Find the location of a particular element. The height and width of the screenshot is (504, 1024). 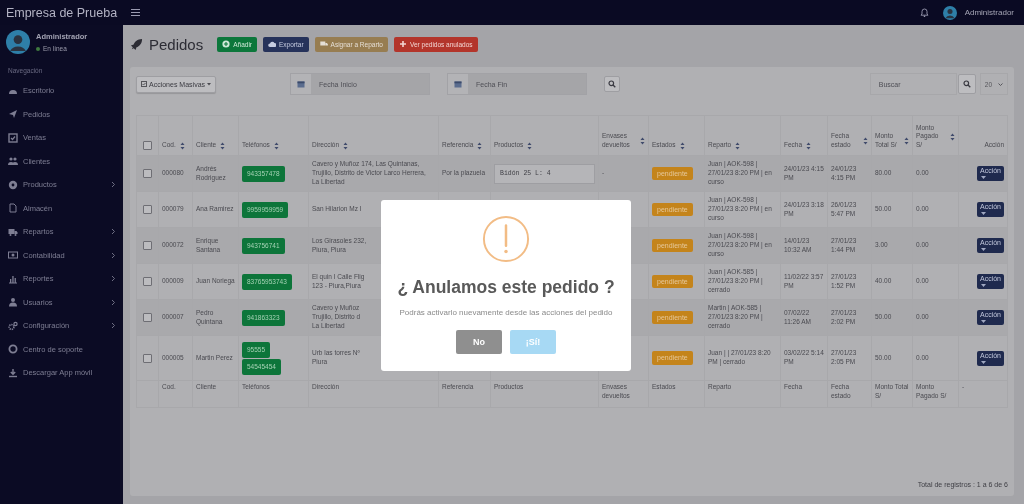

bar-chart-icon is located at coordinates (13, 278).